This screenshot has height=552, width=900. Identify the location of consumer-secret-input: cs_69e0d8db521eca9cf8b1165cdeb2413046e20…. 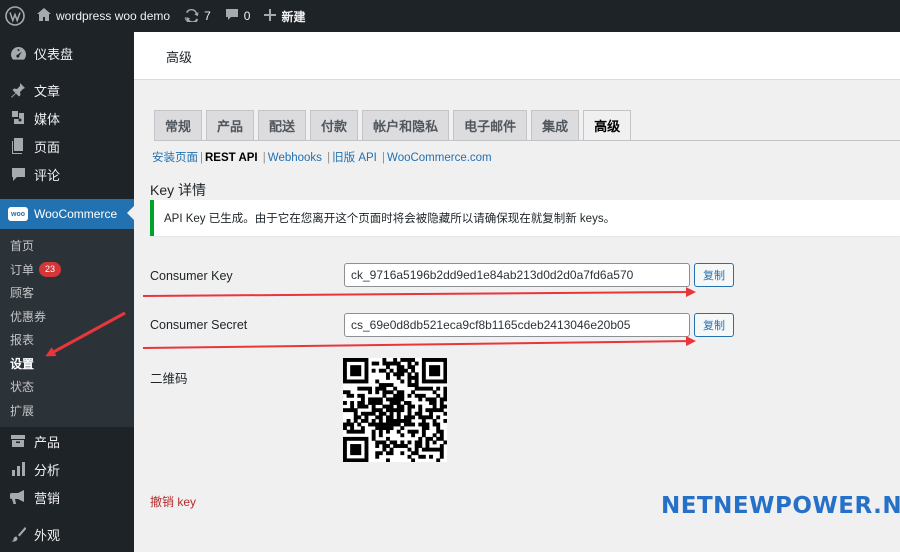
(517, 325).